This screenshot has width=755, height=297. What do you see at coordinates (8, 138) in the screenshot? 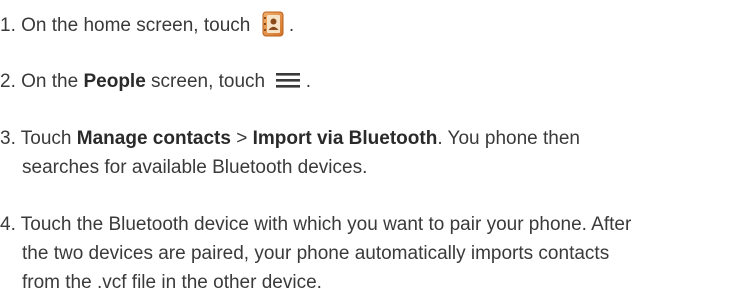
I see `step-3-number: 3.` at bounding box center [8, 138].